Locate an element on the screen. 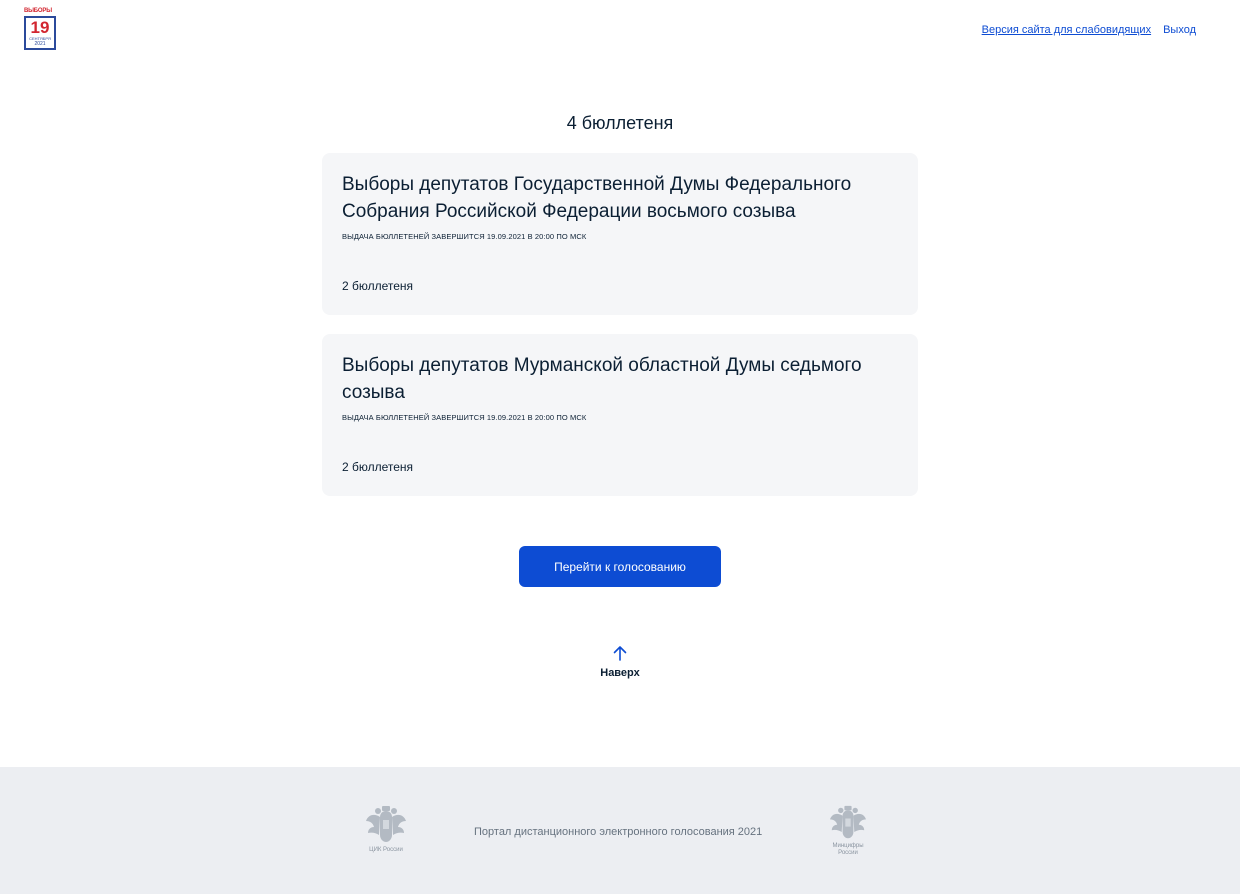  mincifry-emblem: Минцифры России is located at coordinates (848, 831).